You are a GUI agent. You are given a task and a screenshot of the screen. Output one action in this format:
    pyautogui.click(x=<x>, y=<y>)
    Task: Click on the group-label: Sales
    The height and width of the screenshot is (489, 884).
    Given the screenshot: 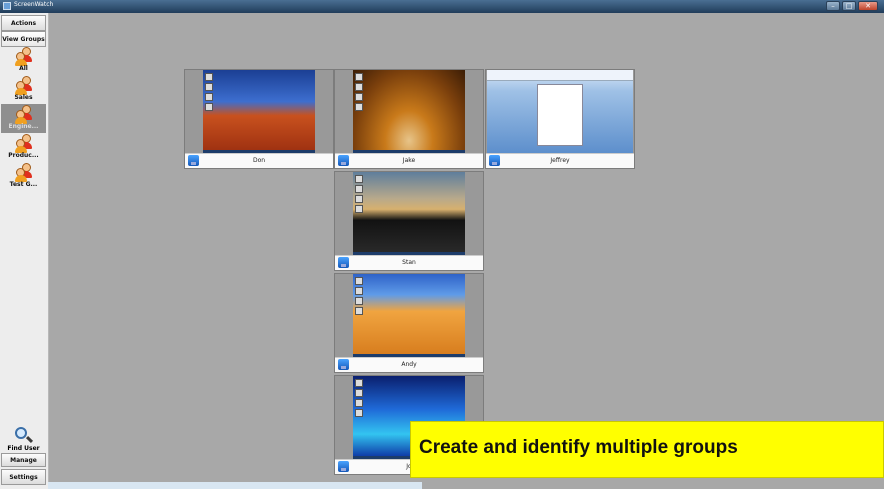 What is the action you would take?
    pyautogui.click(x=23, y=97)
    